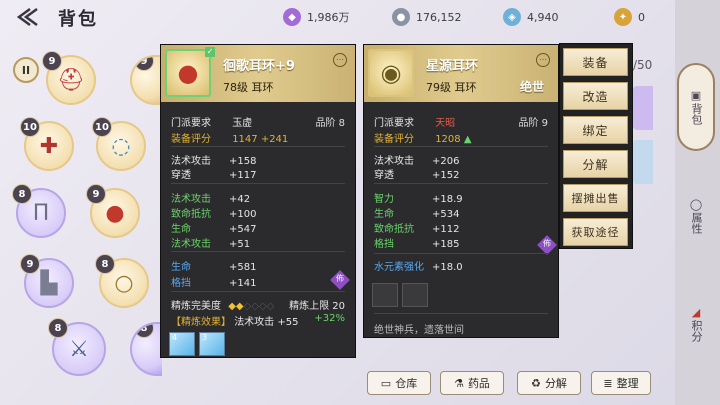 This screenshot has height=405, width=720. What do you see at coordinates (266, 322) in the screenshot?
I see `effect-value: 法术攻击 +55` at bounding box center [266, 322].